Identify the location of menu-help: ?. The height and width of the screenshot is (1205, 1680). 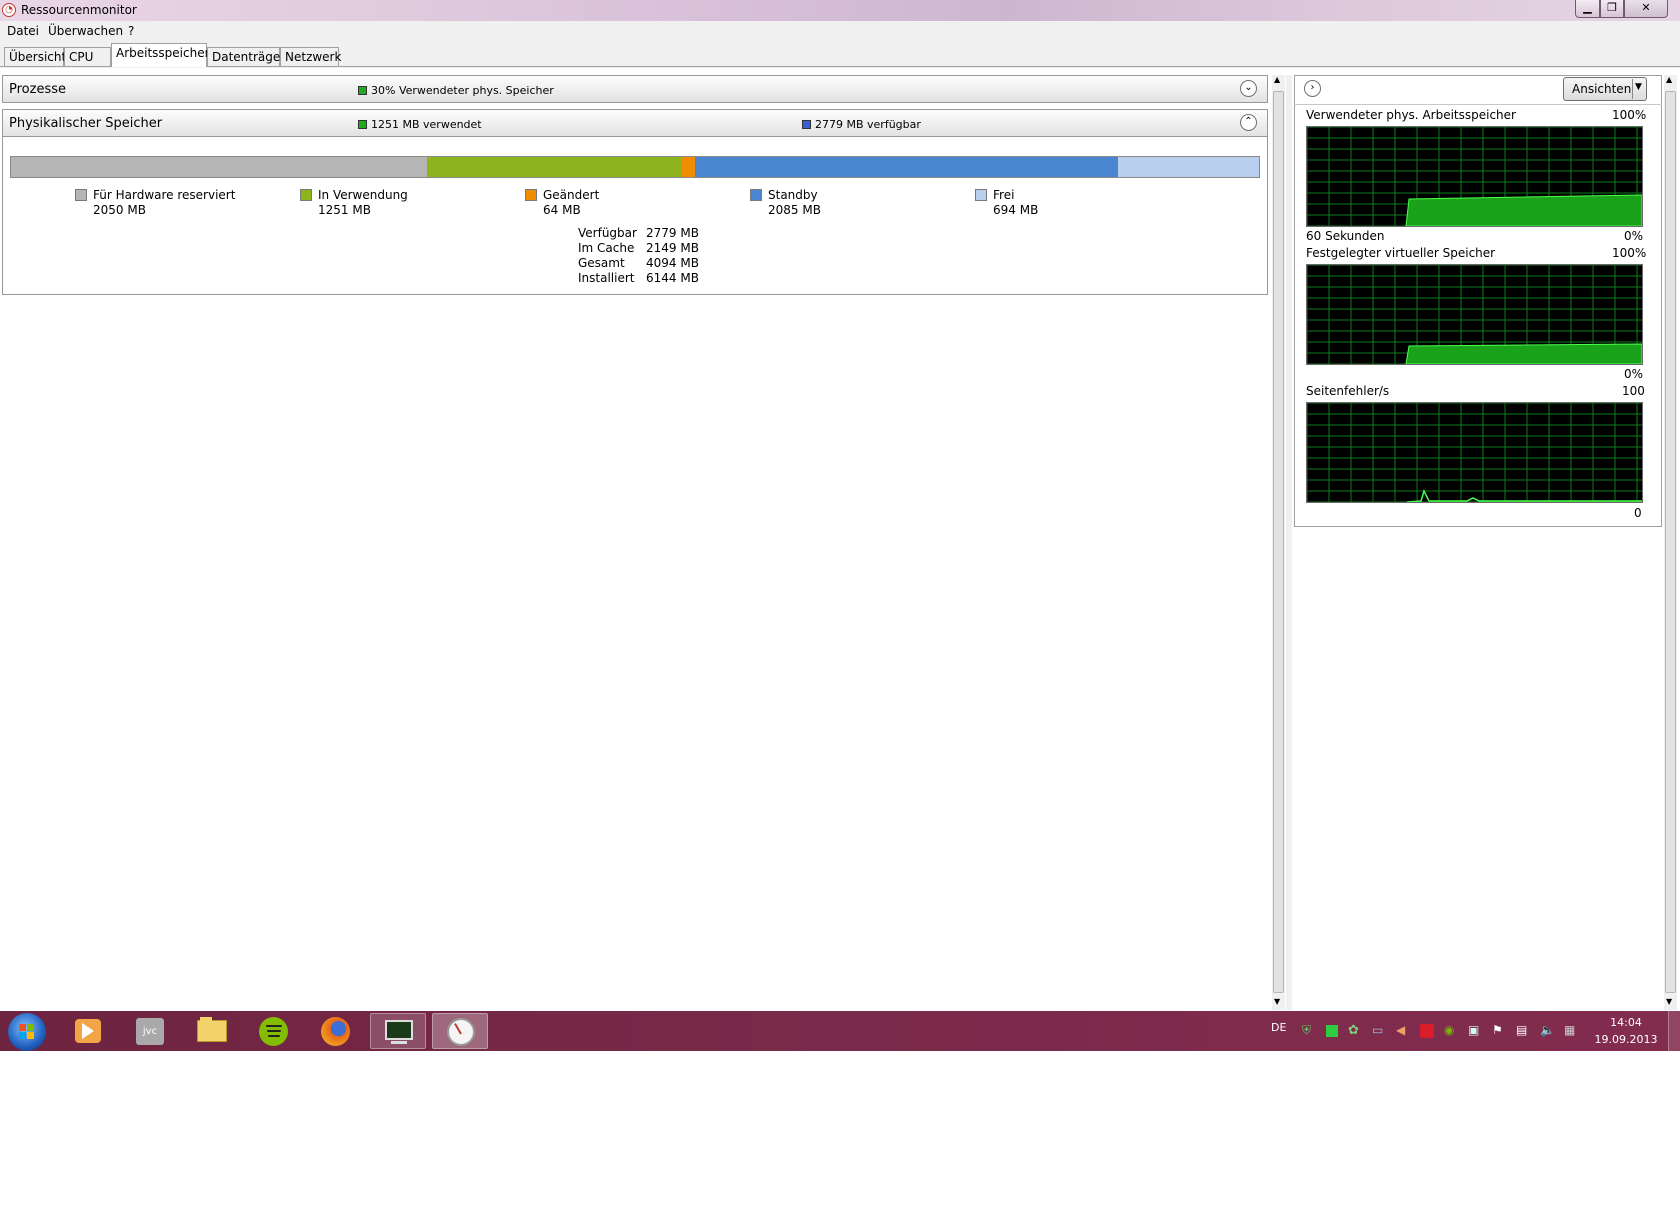
(131, 31).